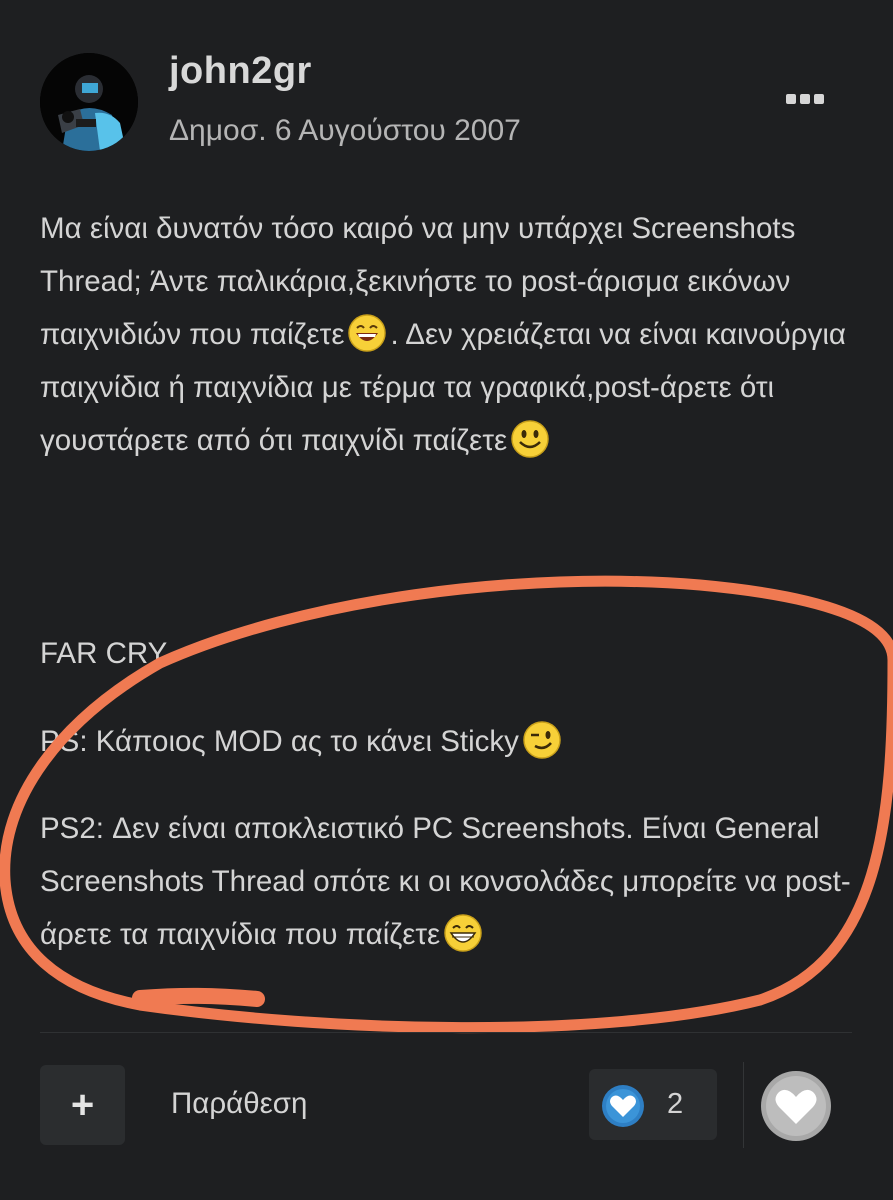  Describe the element at coordinates (530, 439) in the screenshot. I see `smile-emoji-icon` at that location.